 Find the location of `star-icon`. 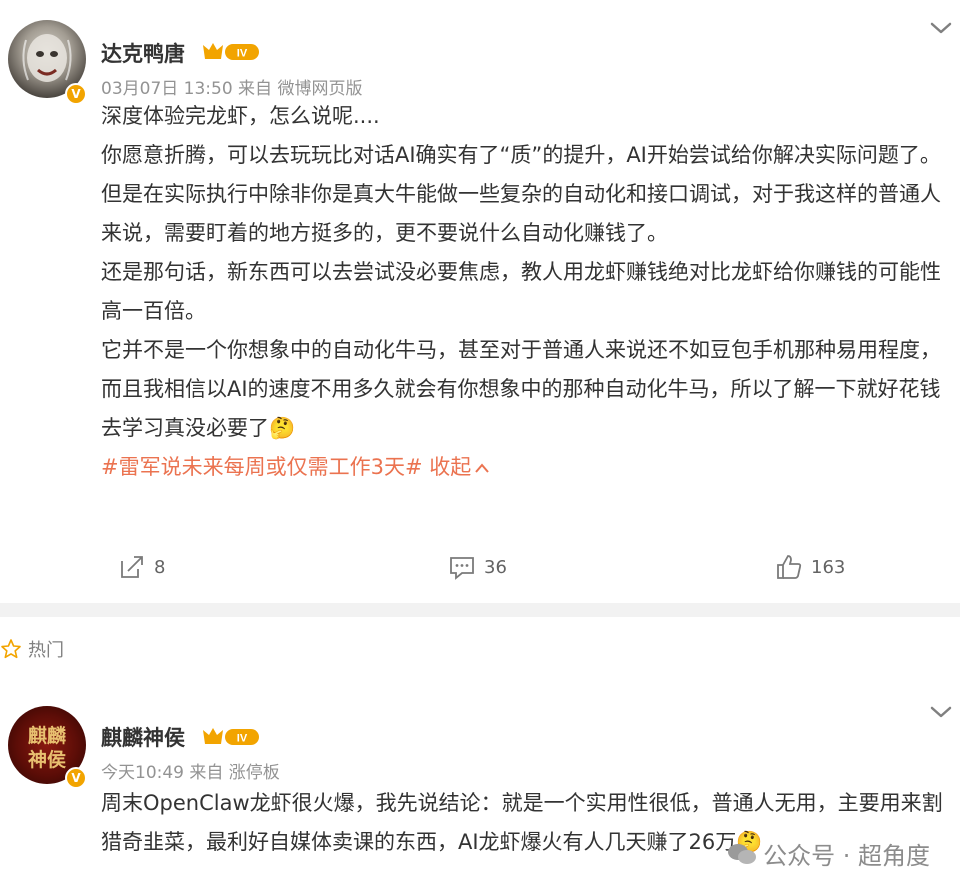

star-icon is located at coordinates (11, 649).